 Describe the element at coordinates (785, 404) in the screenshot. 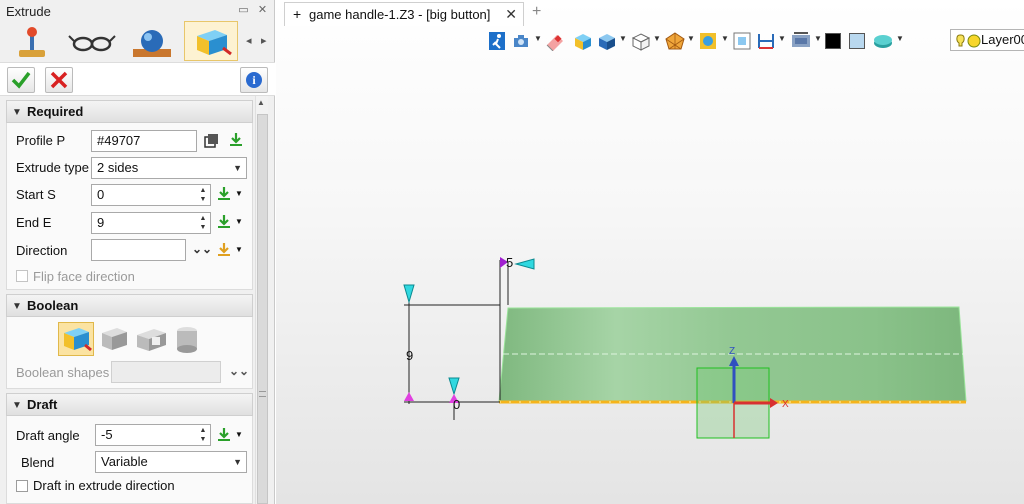

I see `axis-x-label: X` at that location.